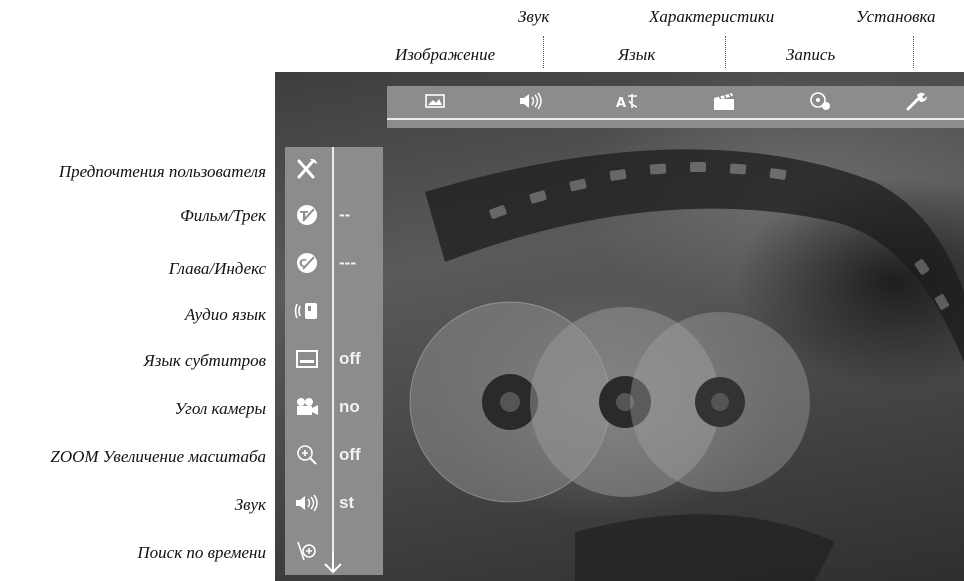 The height and width of the screenshot is (581, 964). What do you see at coordinates (724, 101) in the screenshot?
I see `features-tab-icon` at bounding box center [724, 101].